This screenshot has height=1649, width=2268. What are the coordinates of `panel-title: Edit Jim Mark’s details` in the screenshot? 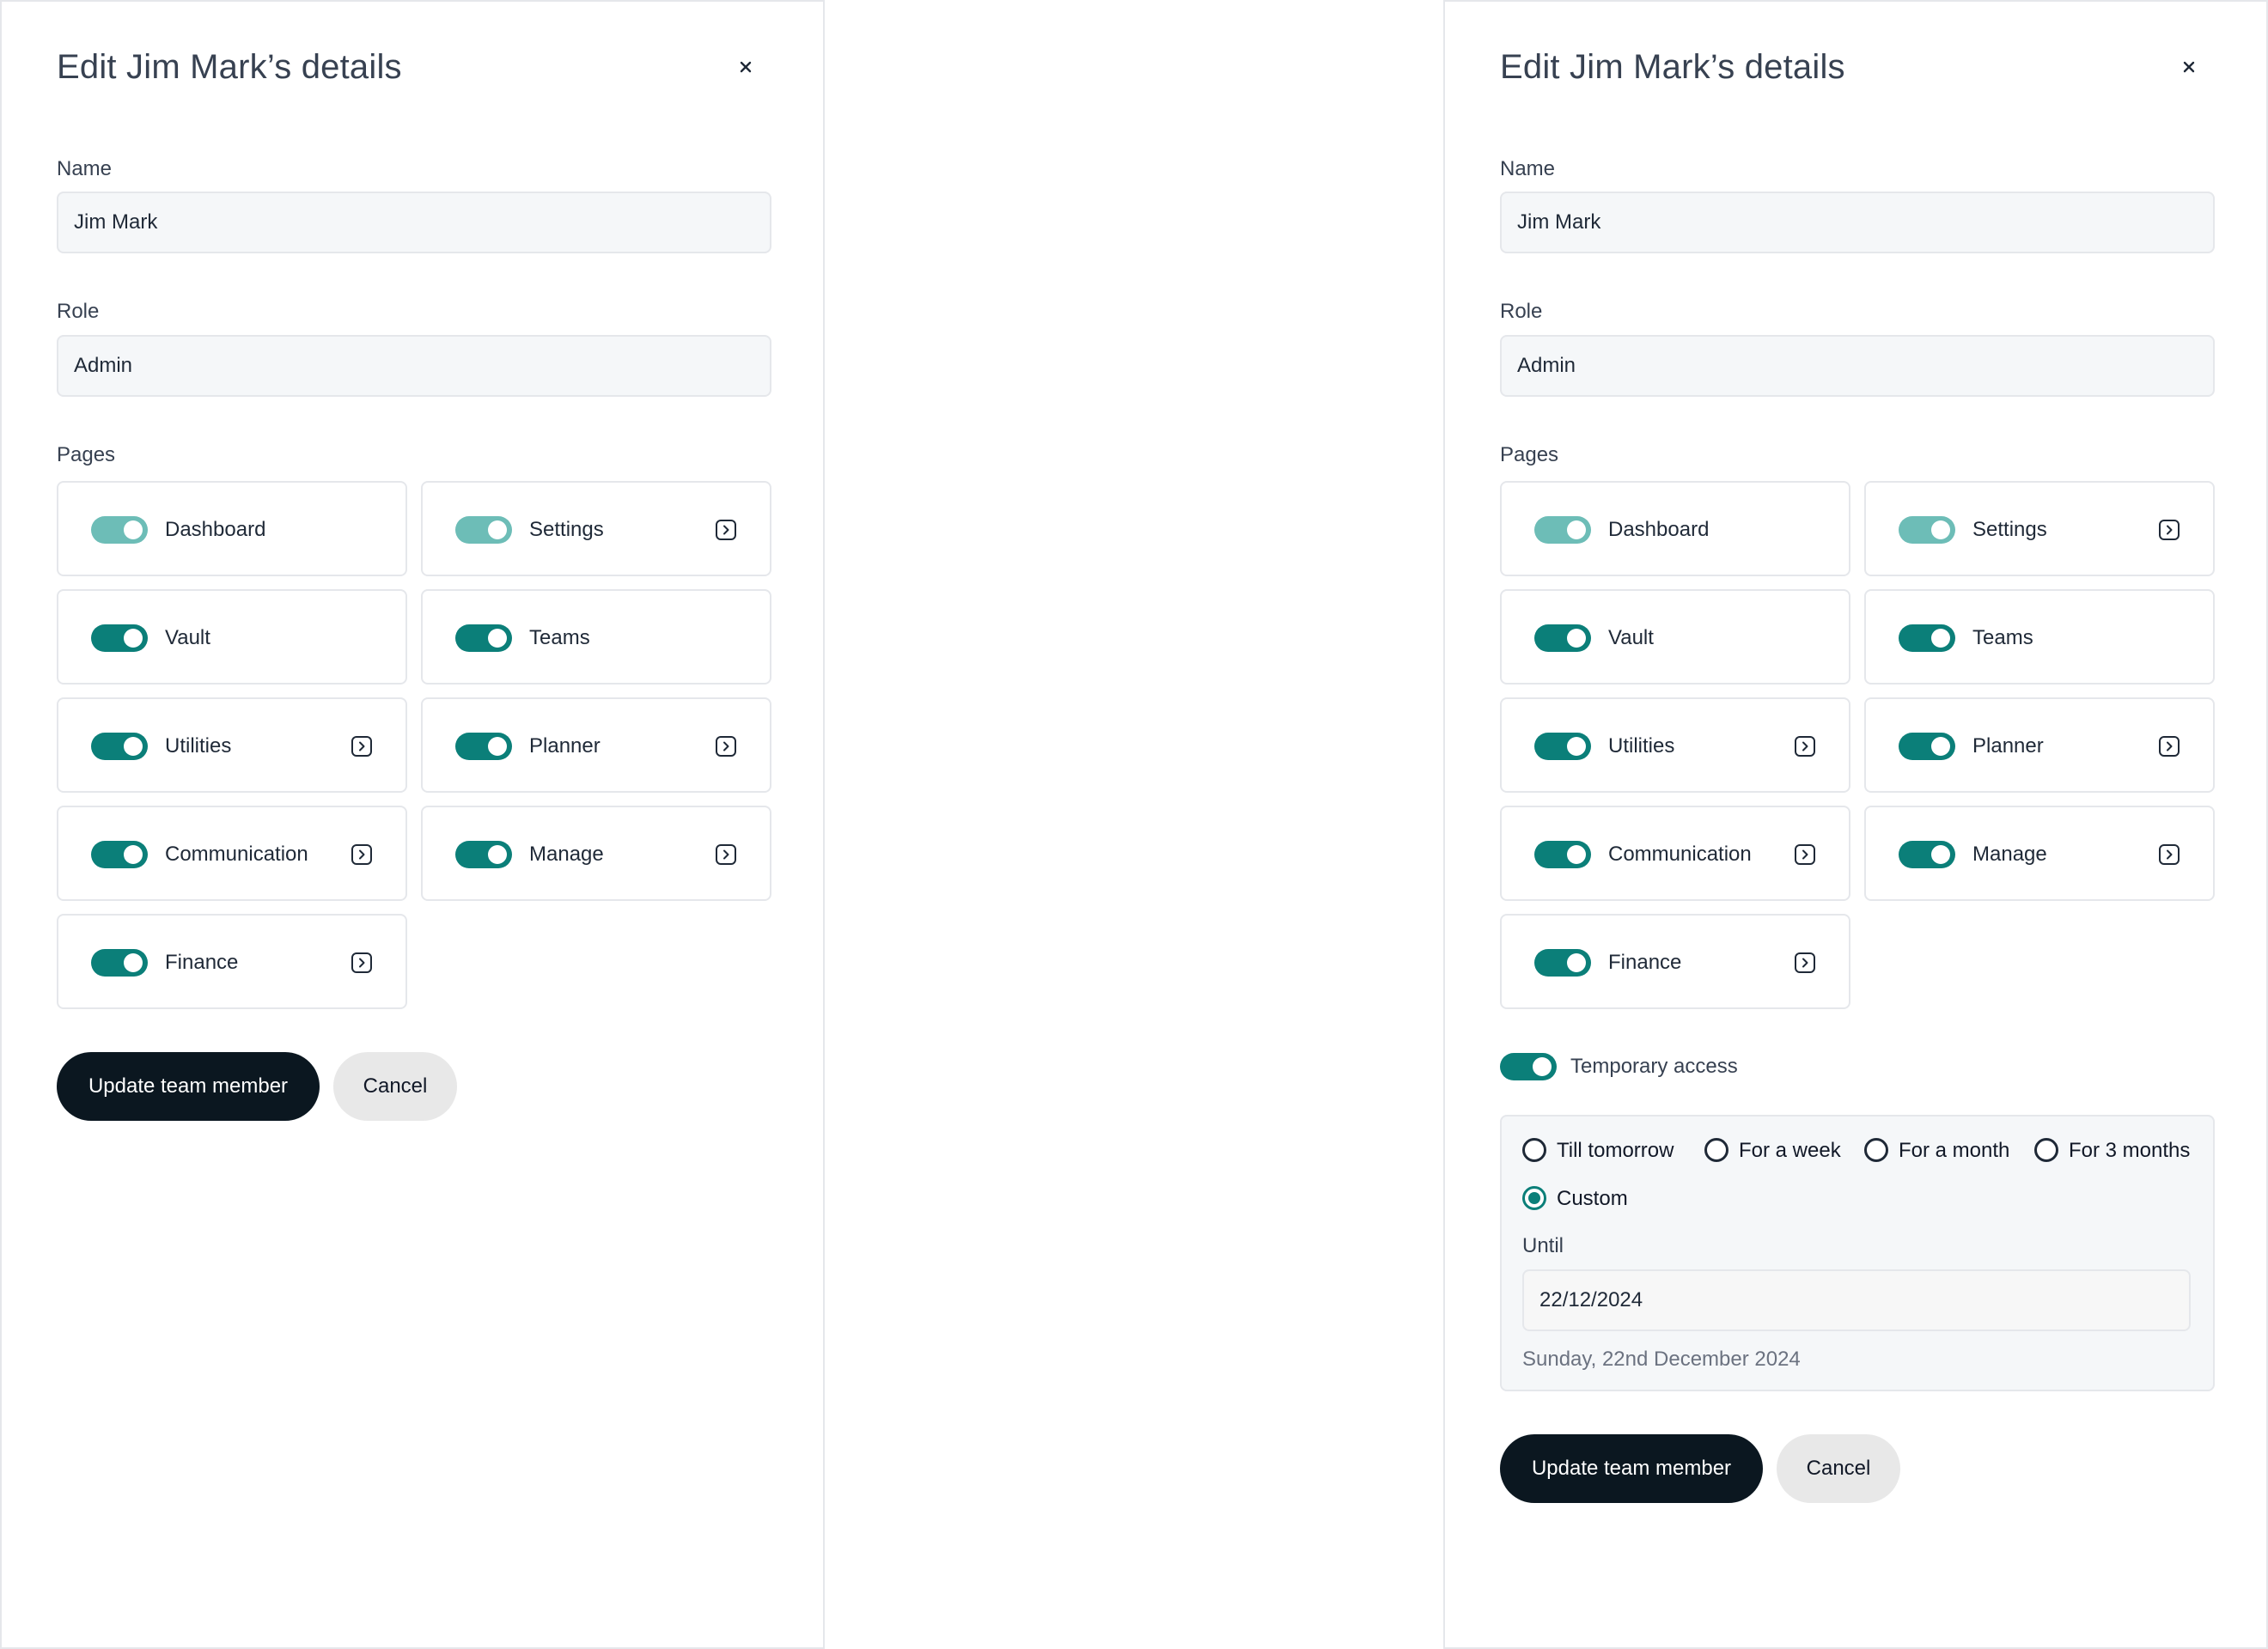 It's located at (1672, 67).